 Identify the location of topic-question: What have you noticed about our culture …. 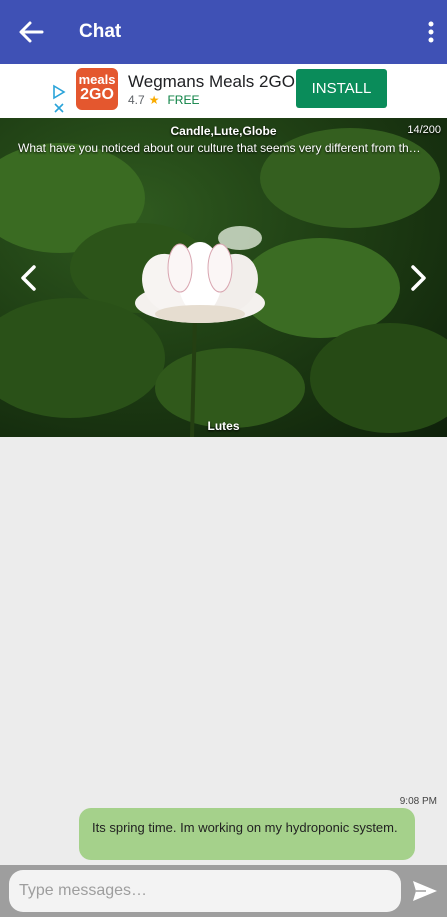
(219, 148).